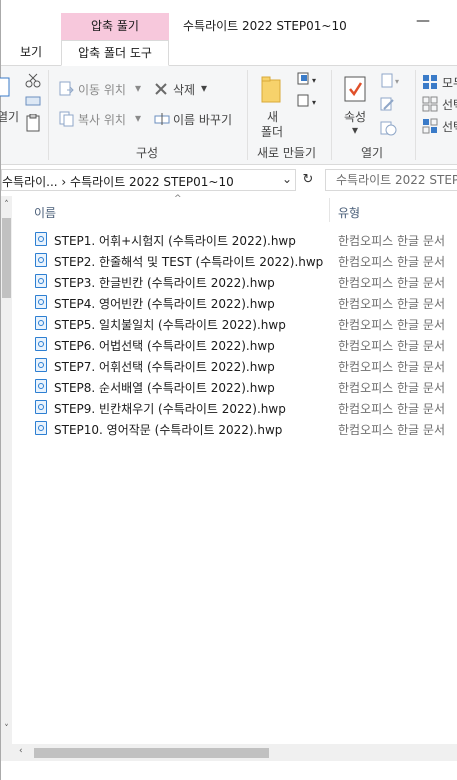 This screenshot has height=780, width=457. What do you see at coordinates (271, 89) in the screenshot?
I see `new-folder-icon` at bounding box center [271, 89].